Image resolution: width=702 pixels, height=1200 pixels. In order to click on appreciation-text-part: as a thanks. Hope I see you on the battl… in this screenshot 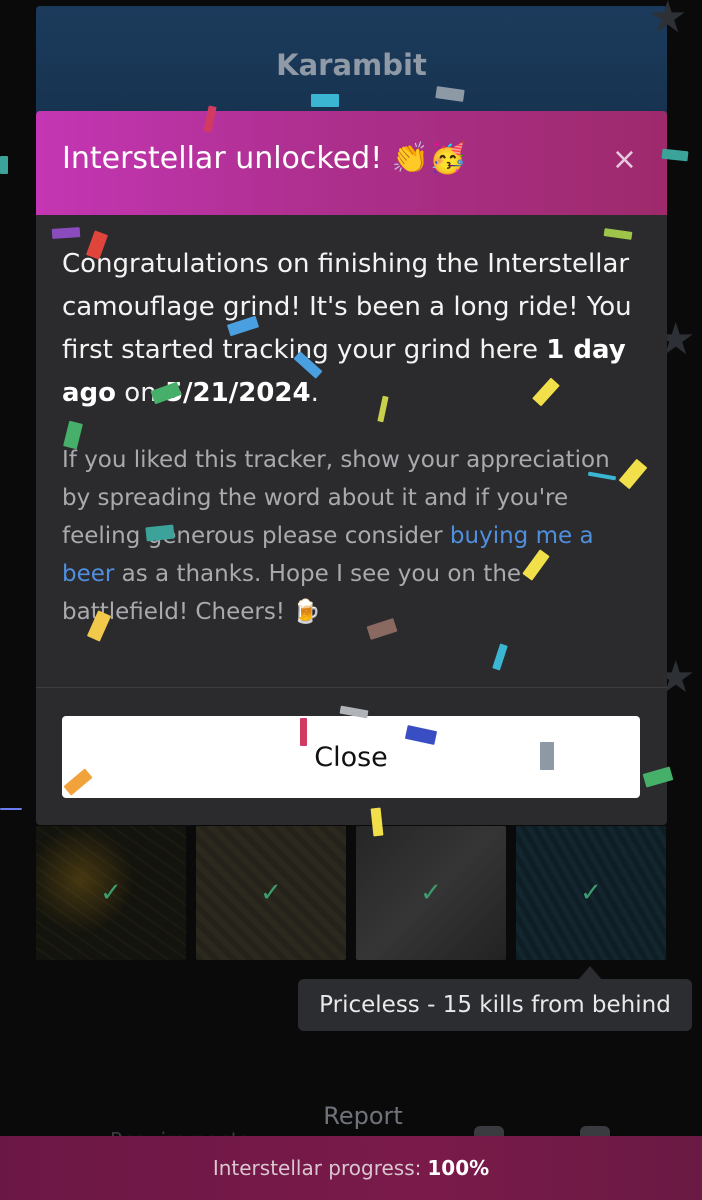, I will do `click(292, 593)`.